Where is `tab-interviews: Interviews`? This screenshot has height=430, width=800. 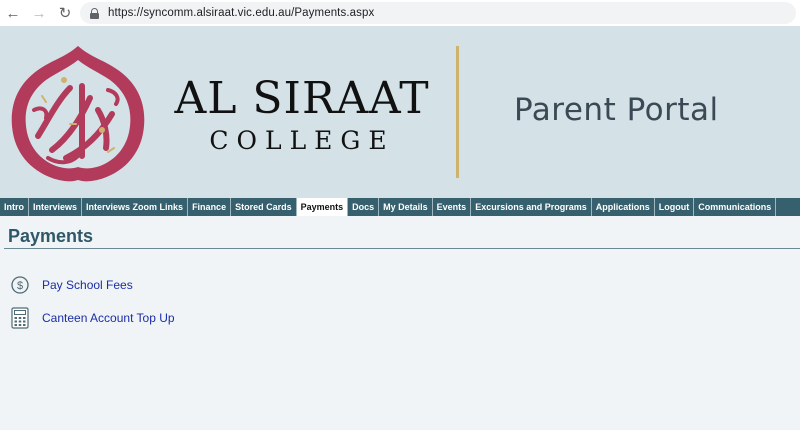 tab-interviews: Interviews is located at coordinates (56, 207).